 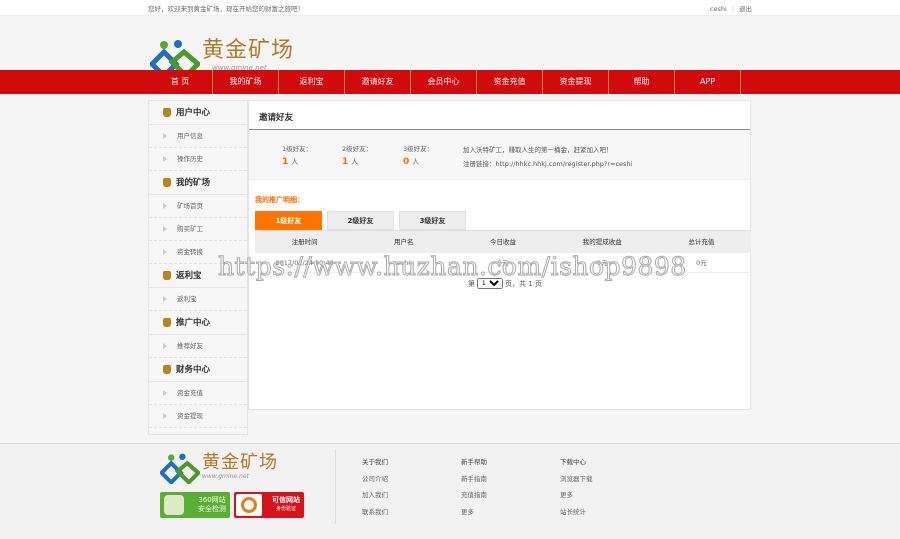 I want to click on item-label: 资金充值, so click(x=190, y=392).